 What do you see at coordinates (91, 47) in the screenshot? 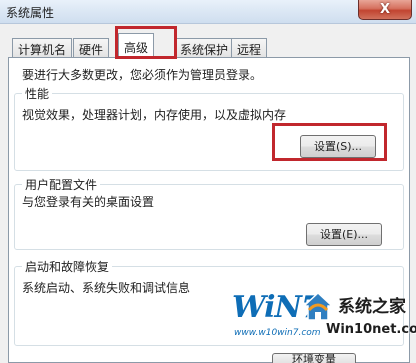
I see `tab-hardware: 硬件` at bounding box center [91, 47].